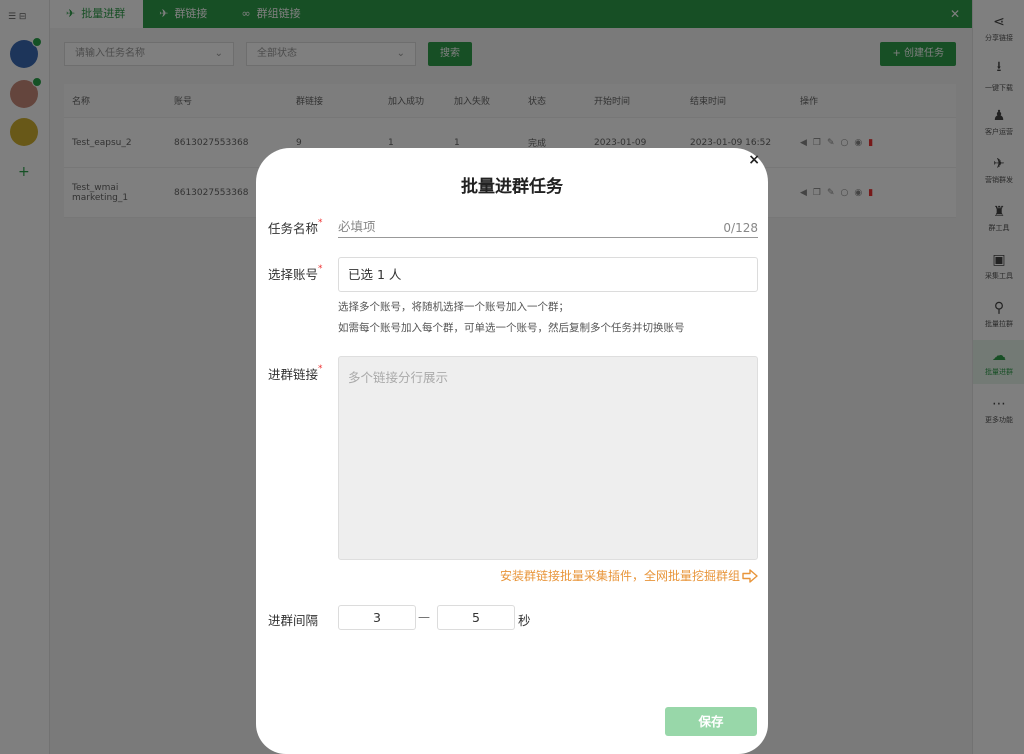 This screenshot has height=754, width=1024. Describe the element at coordinates (524, 620) in the screenshot. I see `interval-unit: 秒` at that location.